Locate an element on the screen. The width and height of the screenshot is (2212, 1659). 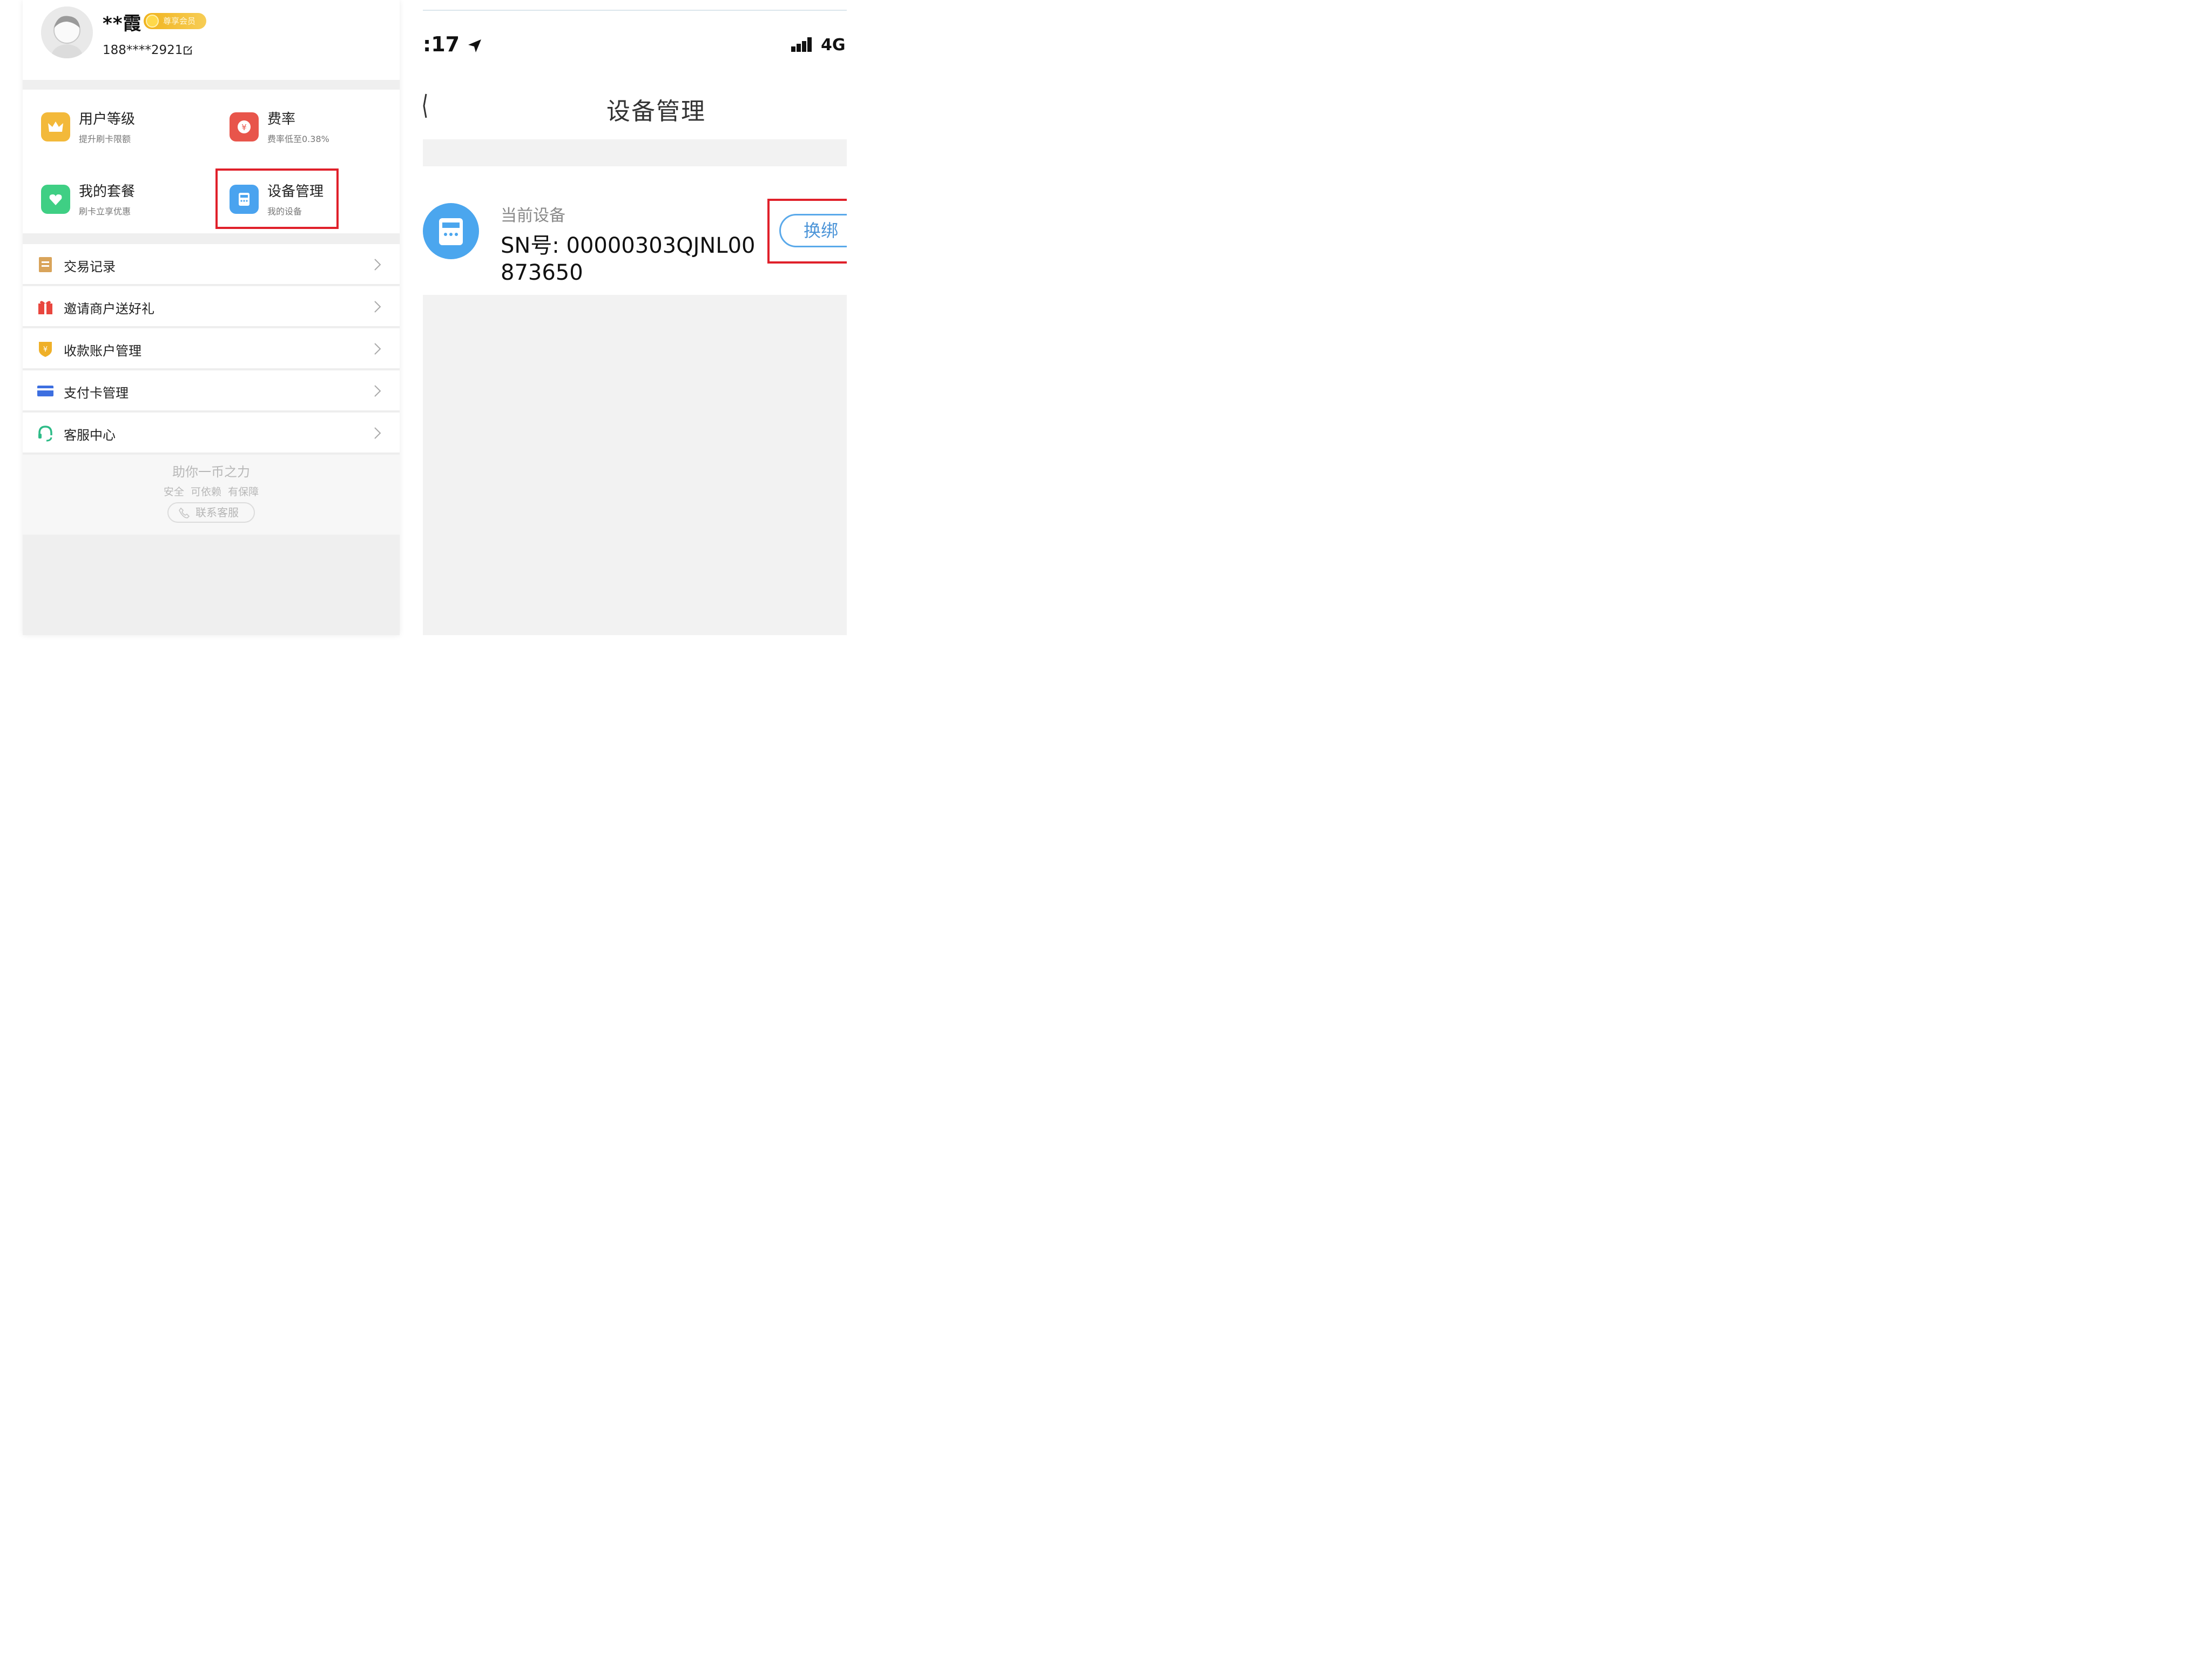
list-item-customer-service: 客服中心 is located at coordinates (211, 433).